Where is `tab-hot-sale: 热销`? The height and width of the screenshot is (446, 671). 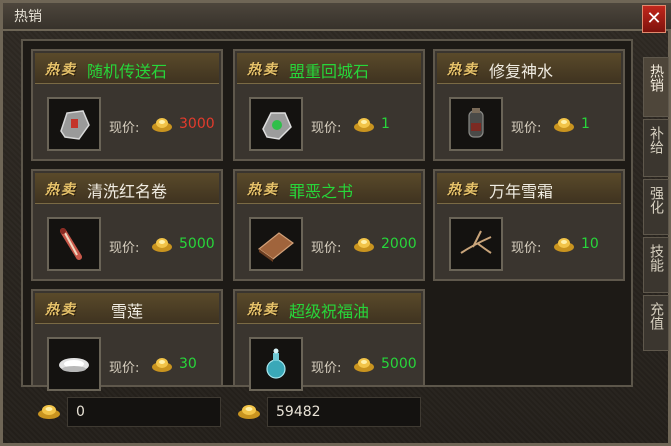 tab-hot-sale: 热销 is located at coordinates (656, 87).